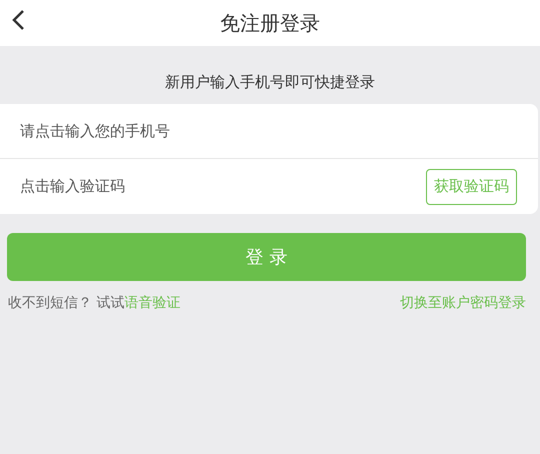  I want to click on voice-verify-link: 语音验证, so click(152, 303).